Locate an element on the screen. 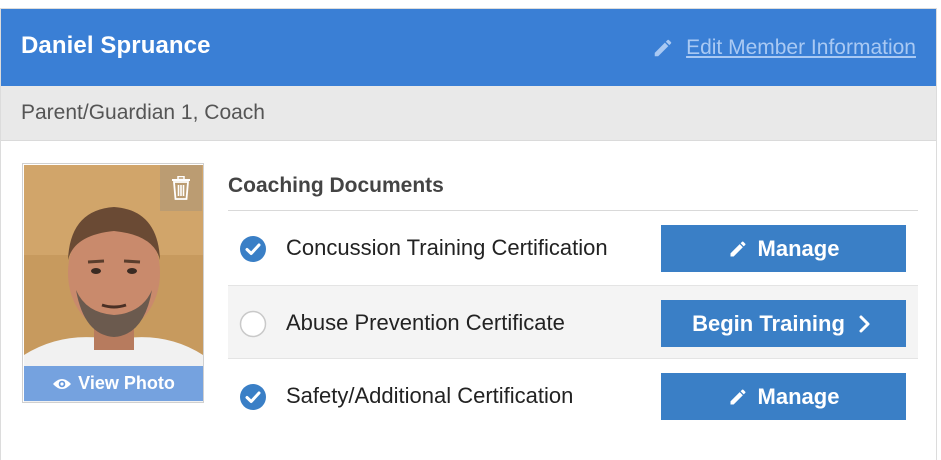 The width and height of the screenshot is (941, 460). document-name: Abuse Prevention Certificate is located at coordinates (425, 322).